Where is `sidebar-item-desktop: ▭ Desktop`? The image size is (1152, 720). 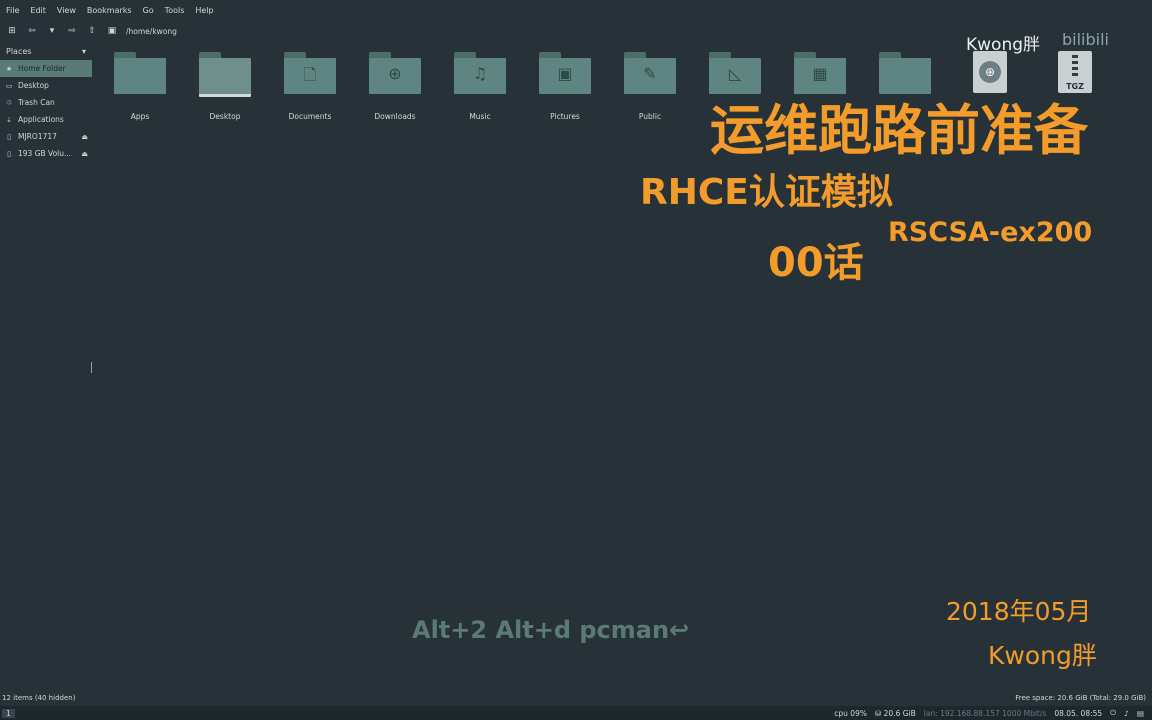
sidebar-item-desktop: ▭ Desktop is located at coordinates (46, 85).